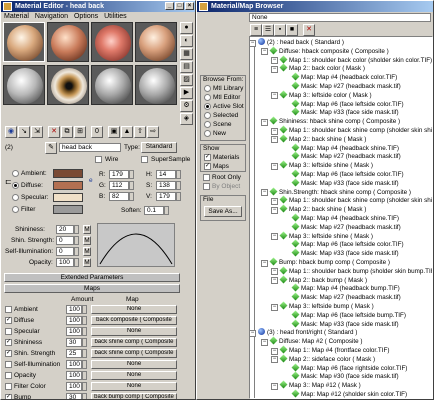 The image size is (434, 400). Describe the element at coordinates (90, 147) in the screenshot. I see `material-name-field: head back` at that location.